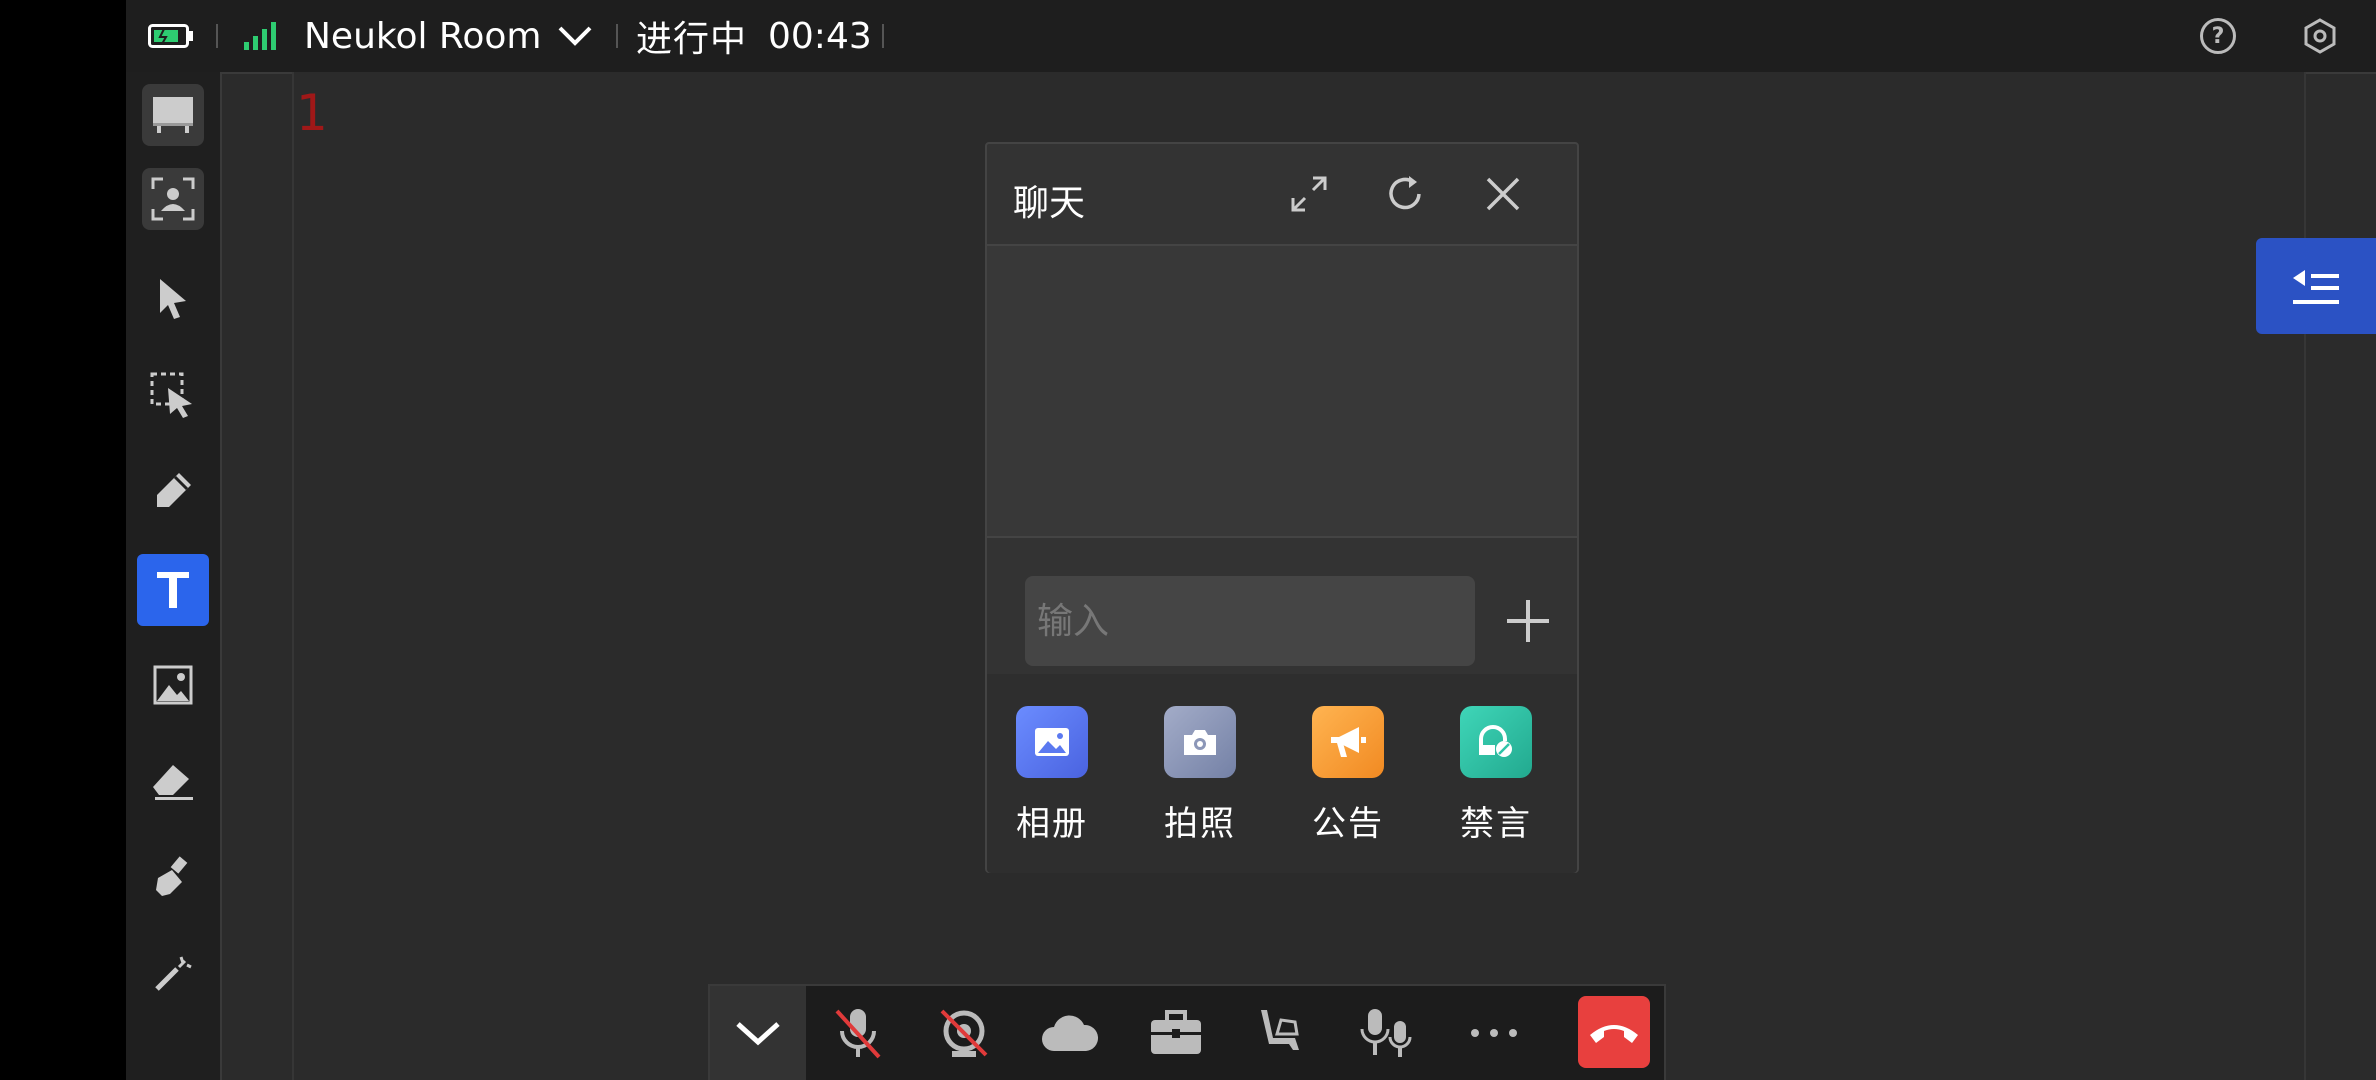 The height and width of the screenshot is (1080, 2376). I want to click on chevron-down-icon, so click(575, 36).